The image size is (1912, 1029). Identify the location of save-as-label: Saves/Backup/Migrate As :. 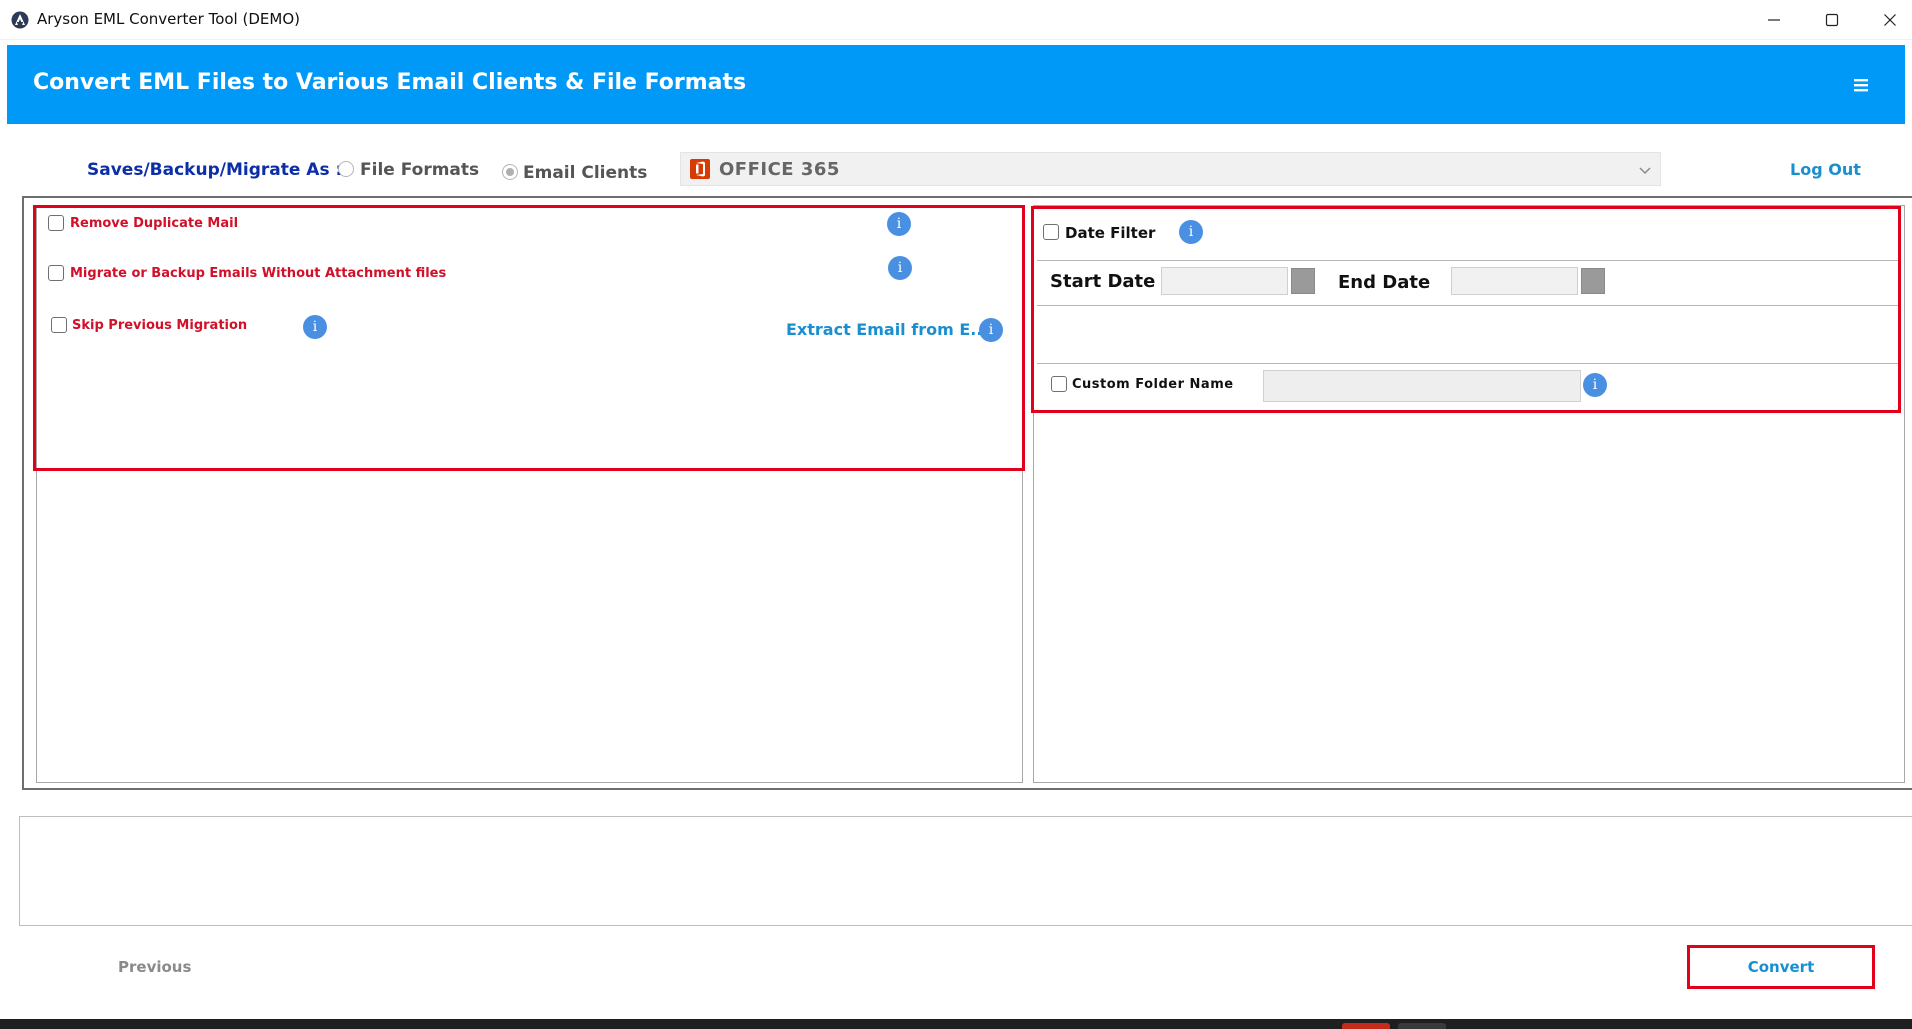
(215, 170).